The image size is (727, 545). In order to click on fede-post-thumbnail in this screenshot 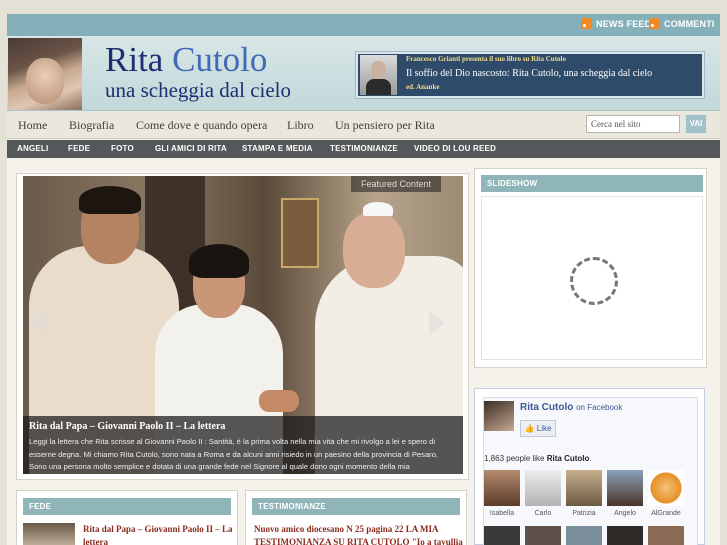, I will do `click(49, 534)`.